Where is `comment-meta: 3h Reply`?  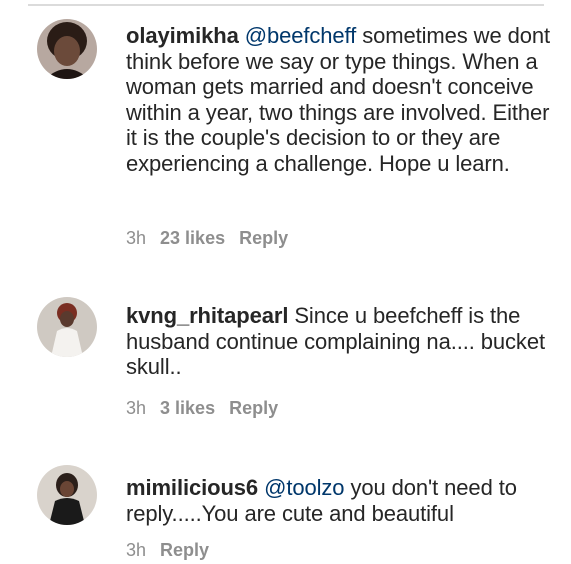 comment-meta: 3h Reply is located at coordinates (167, 550).